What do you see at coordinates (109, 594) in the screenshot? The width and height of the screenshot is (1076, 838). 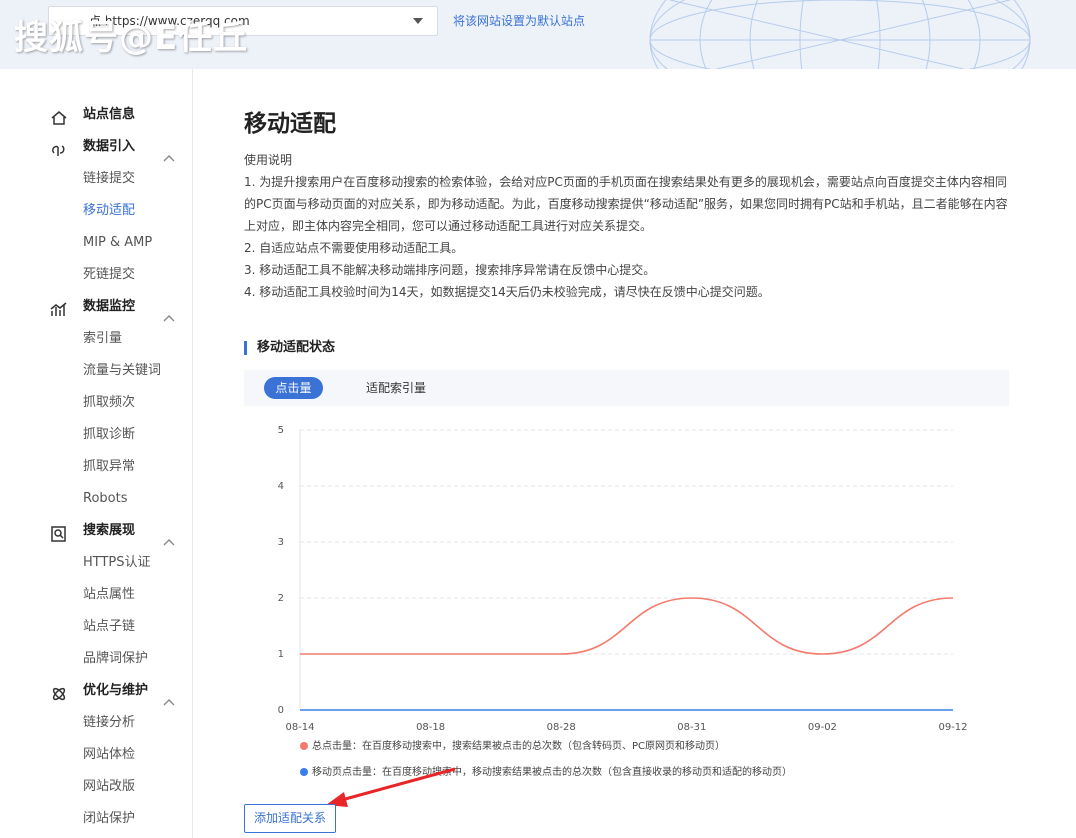 I see `sidebar-item-label: 站点属性` at bounding box center [109, 594].